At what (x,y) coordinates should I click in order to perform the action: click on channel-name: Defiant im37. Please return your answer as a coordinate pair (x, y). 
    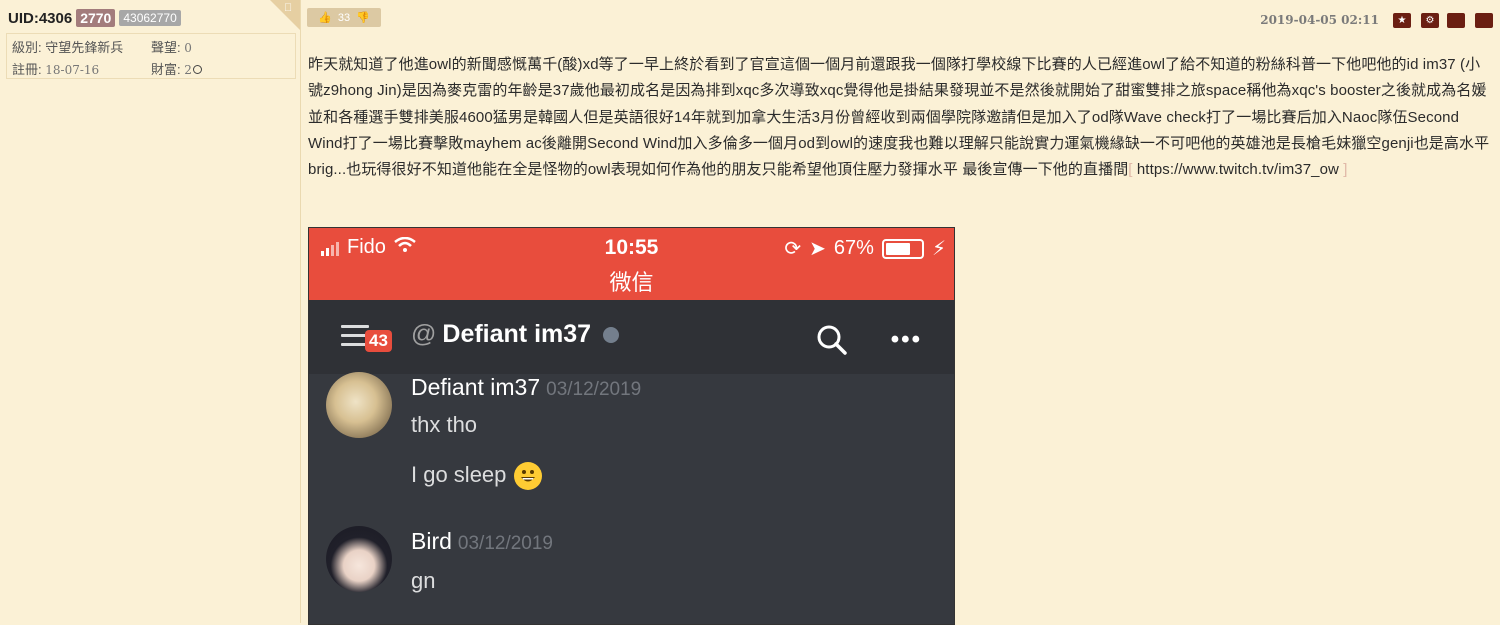
    Looking at the image, I should click on (517, 334).